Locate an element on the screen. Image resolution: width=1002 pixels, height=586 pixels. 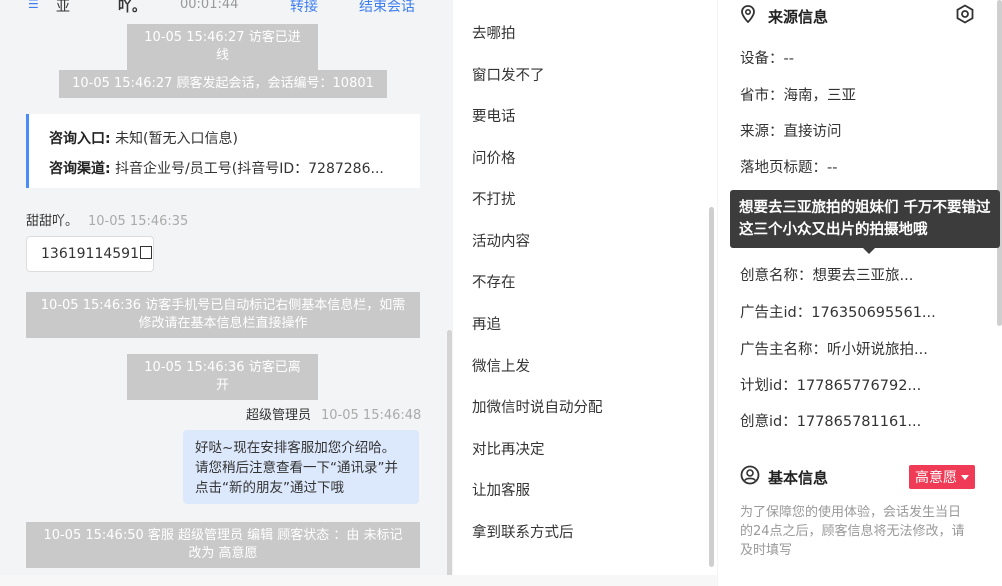
quick-reply-item: 不存在 is located at coordinates (494, 281).